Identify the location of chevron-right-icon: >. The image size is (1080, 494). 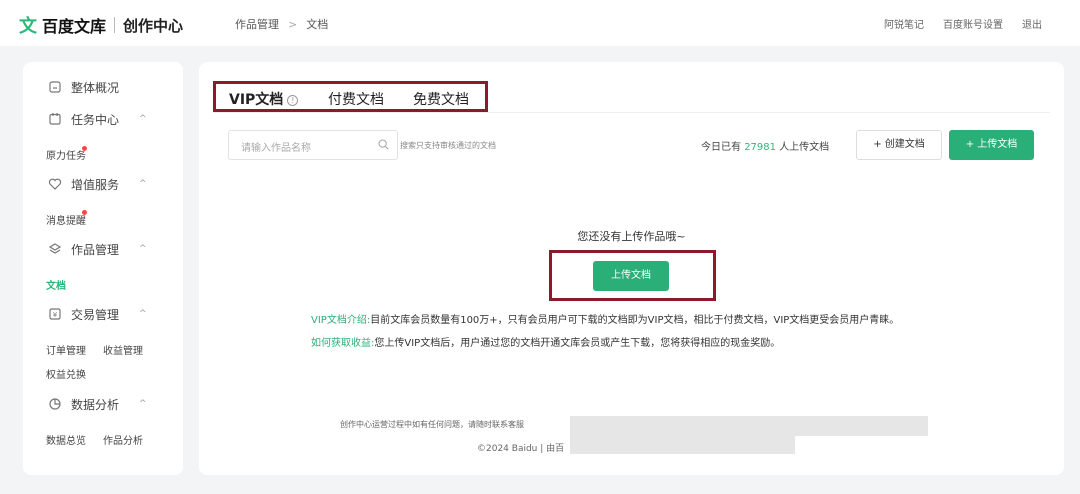
(293, 24).